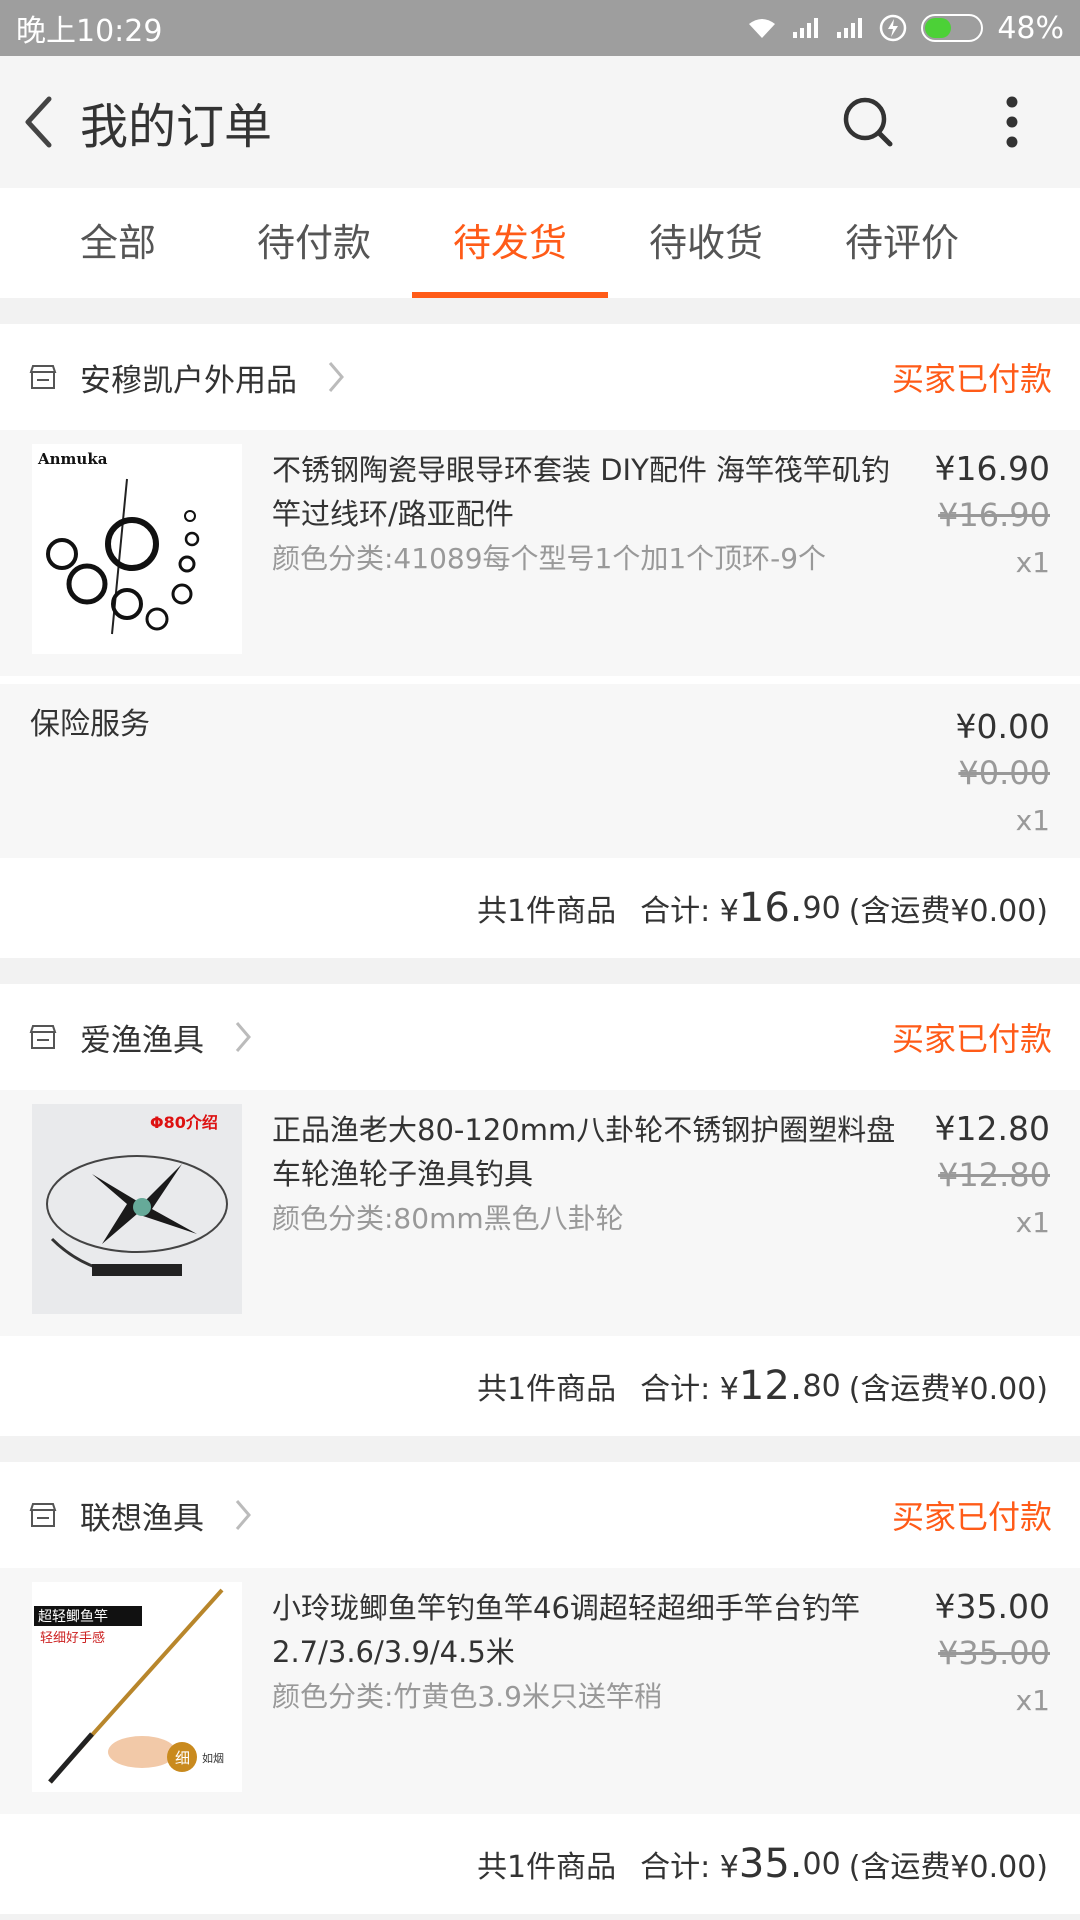 The image size is (1080, 1920). What do you see at coordinates (72, 1638) in the screenshot?
I see `svg-text: 轻细好手感` at bounding box center [72, 1638].